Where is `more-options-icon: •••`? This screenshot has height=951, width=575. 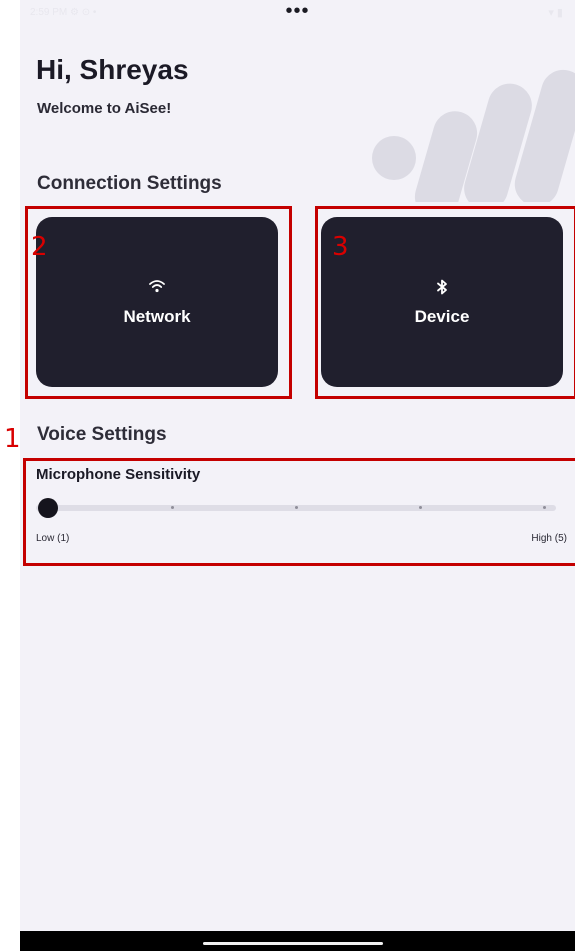 more-options-icon: ••• is located at coordinates (297, 11).